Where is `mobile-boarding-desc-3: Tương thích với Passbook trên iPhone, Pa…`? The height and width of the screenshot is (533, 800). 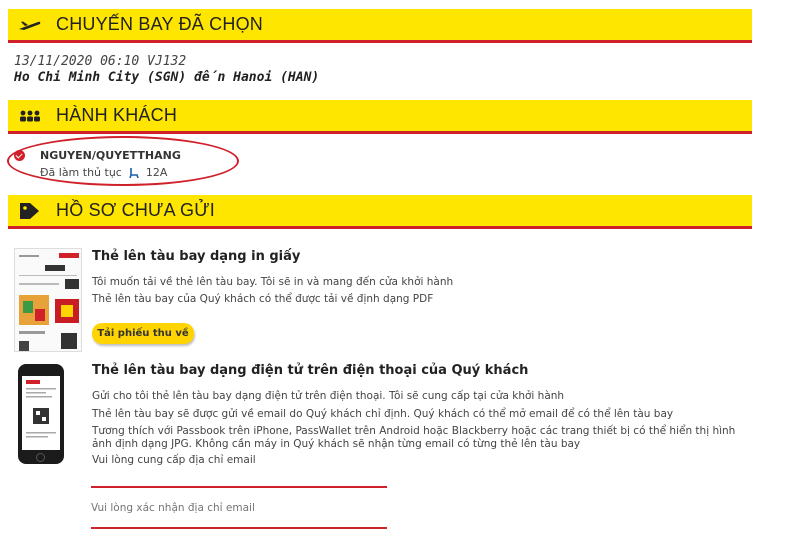
mobile-boarding-desc-3: Tương thích với Passbook trên iPhone, Pa… is located at coordinates (414, 431).